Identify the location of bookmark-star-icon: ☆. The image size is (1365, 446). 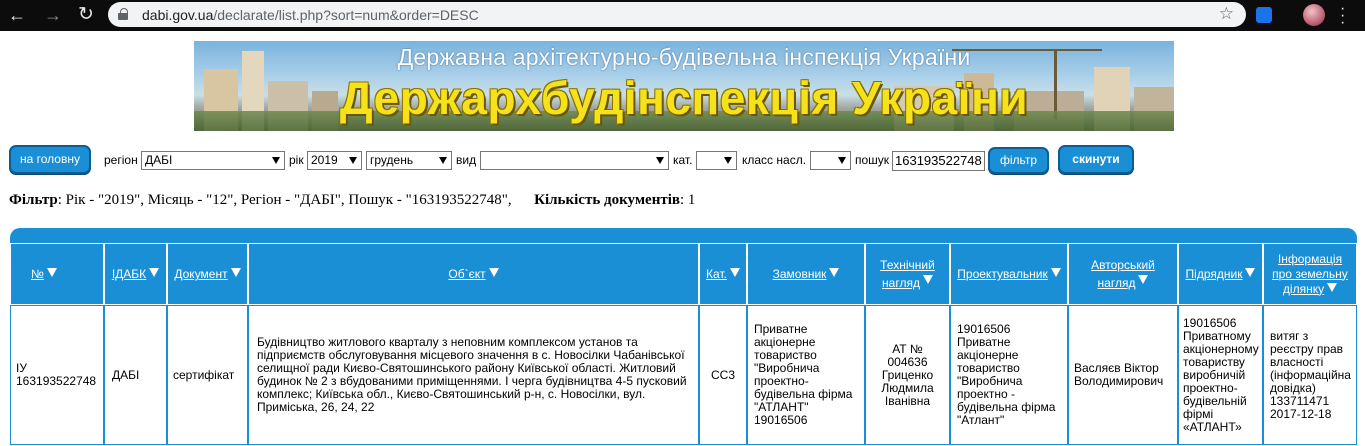
(1226, 14).